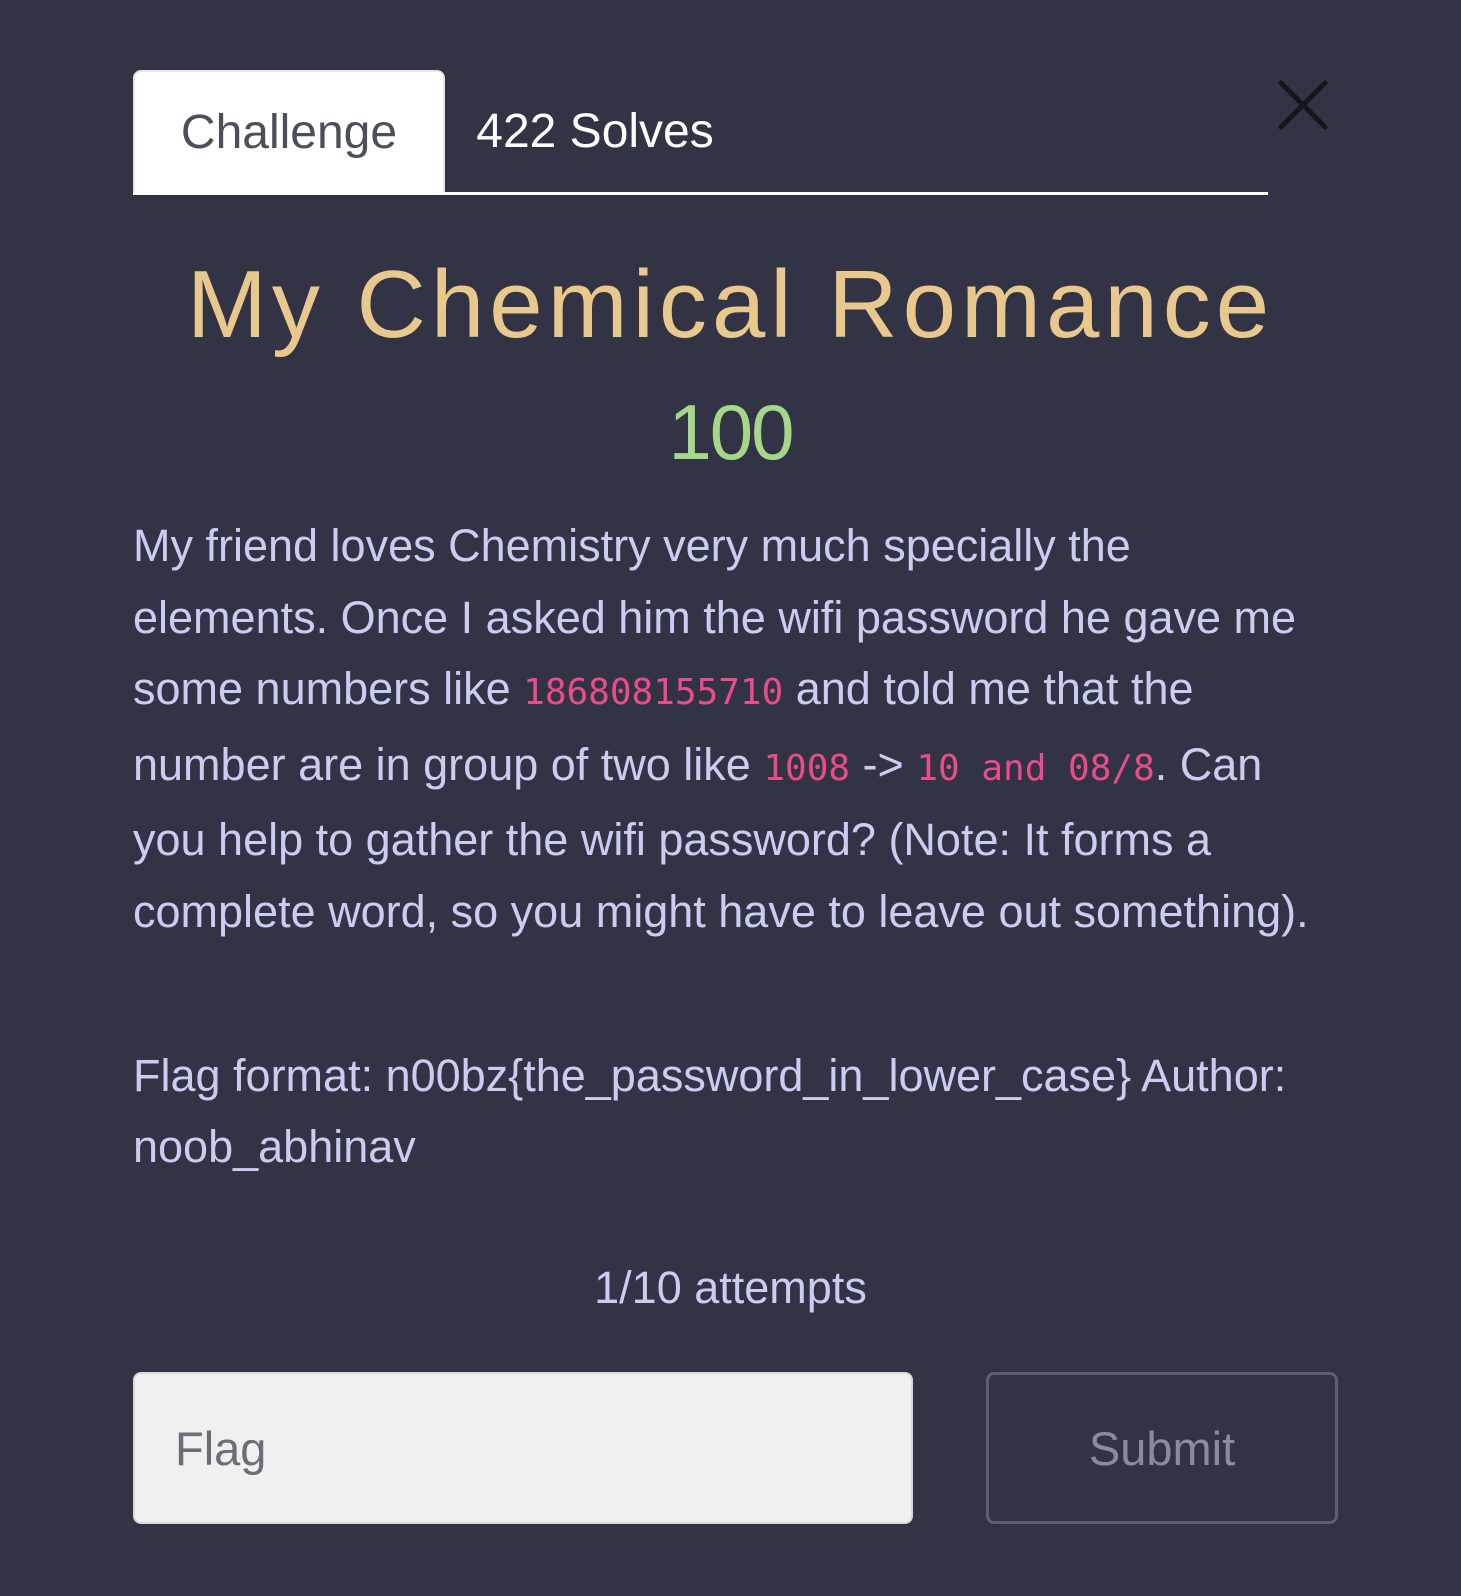 The image size is (1461, 1596). What do you see at coordinates (883, 764) in the screenshot?
I see `description-text: ->` at bounding box center [883, 764].